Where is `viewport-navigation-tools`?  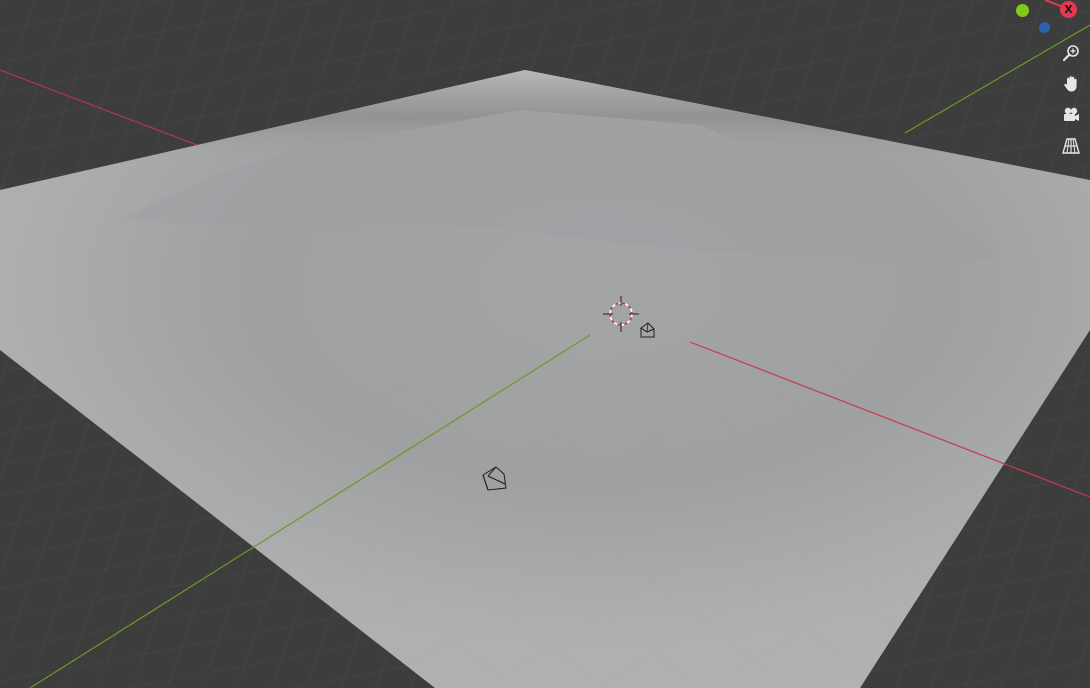 viewport-navigation-tools is located at coordinates (1071, 101).